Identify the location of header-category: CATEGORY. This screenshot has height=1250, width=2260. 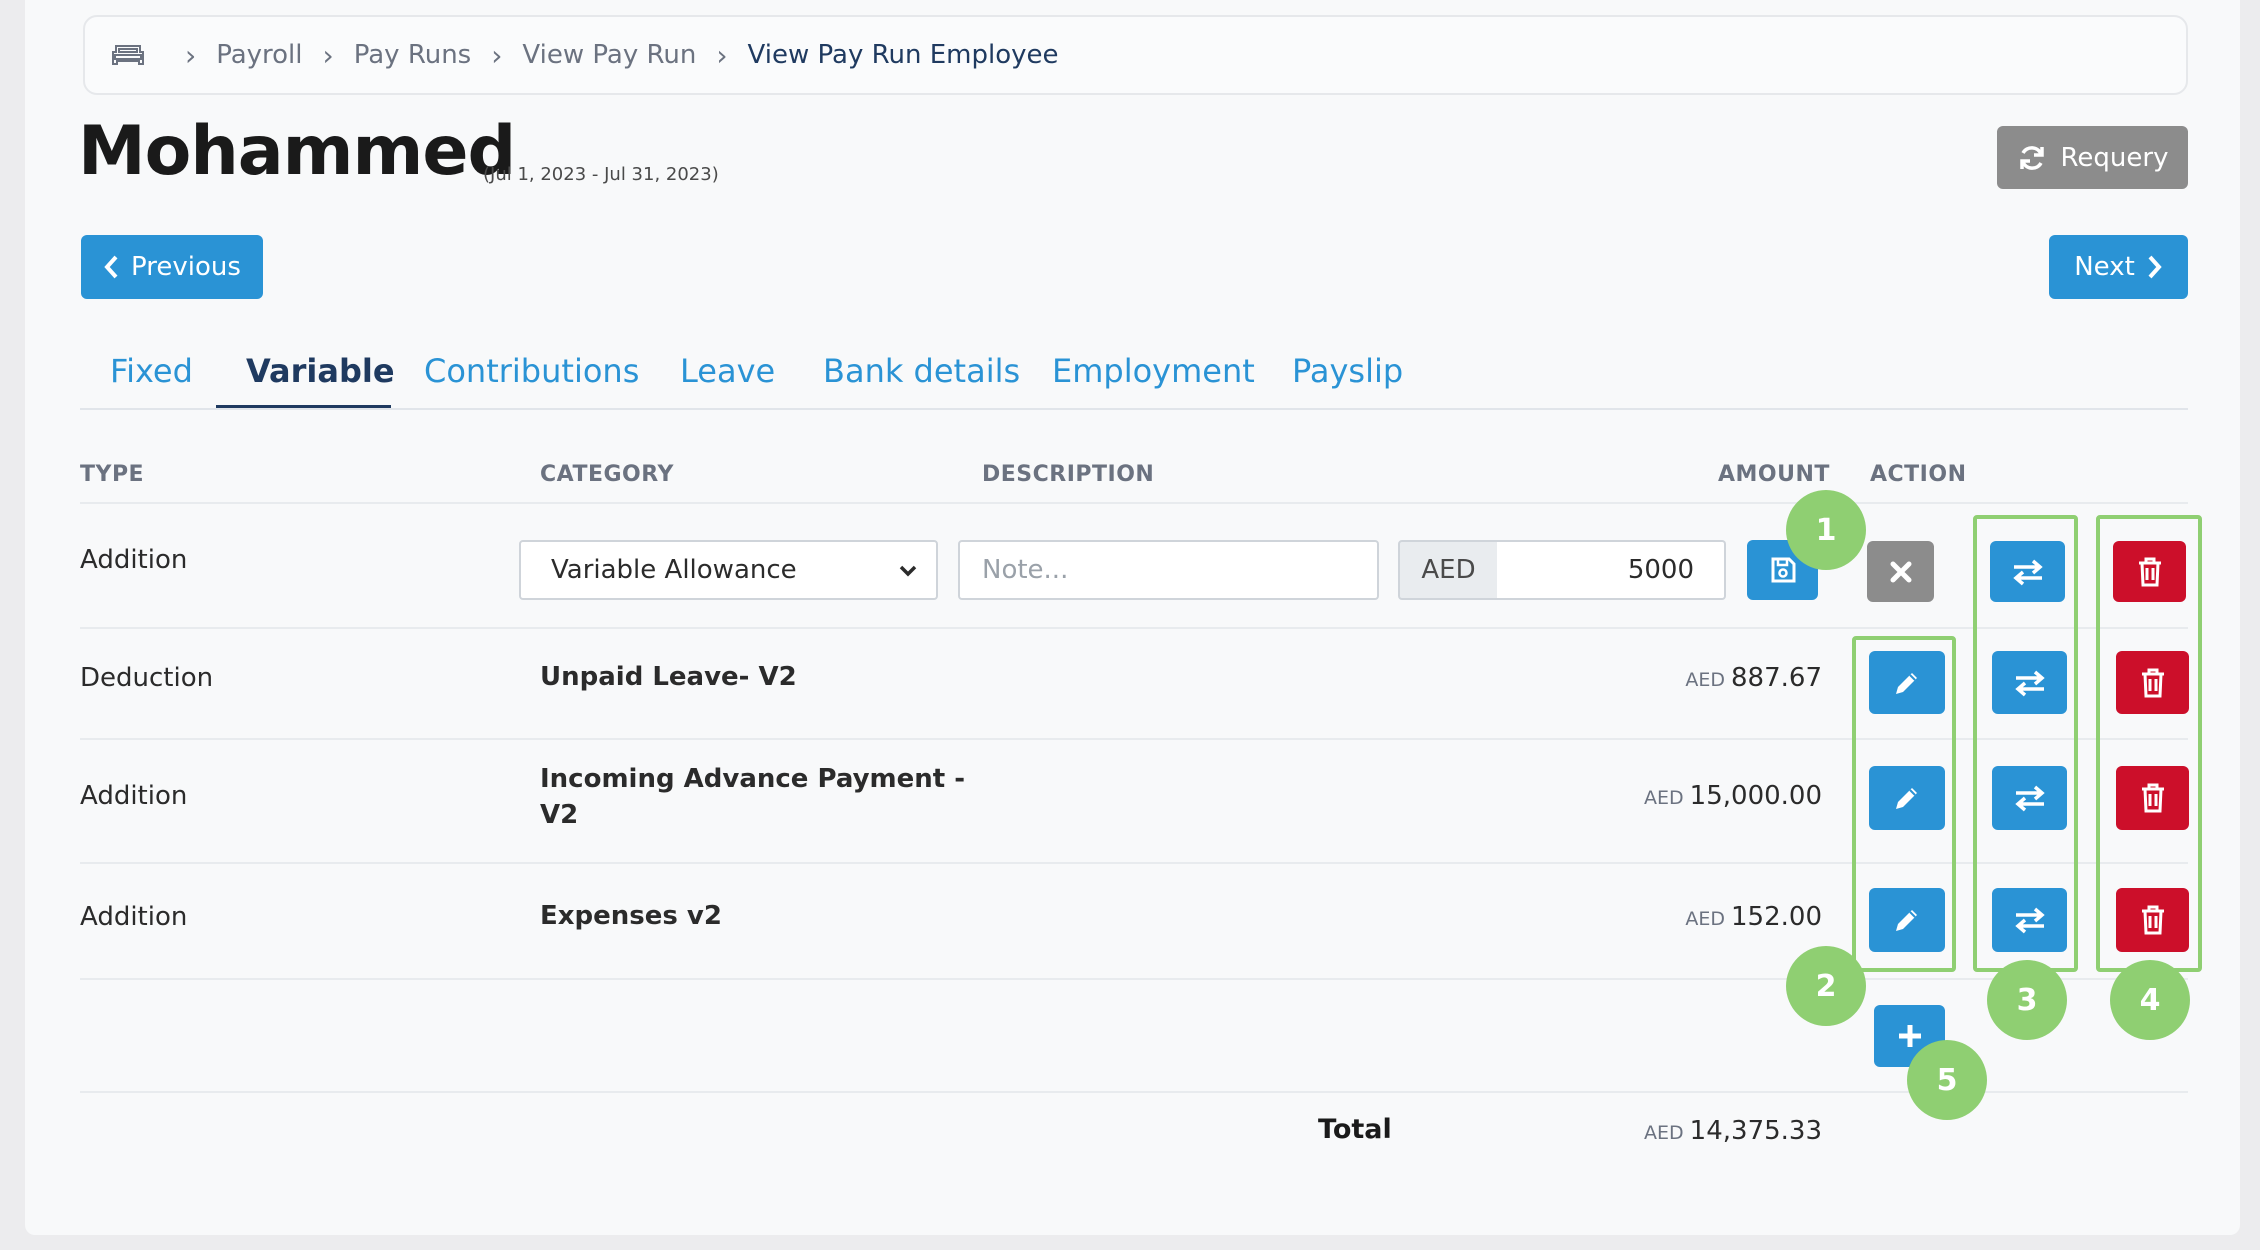
(607, 474).